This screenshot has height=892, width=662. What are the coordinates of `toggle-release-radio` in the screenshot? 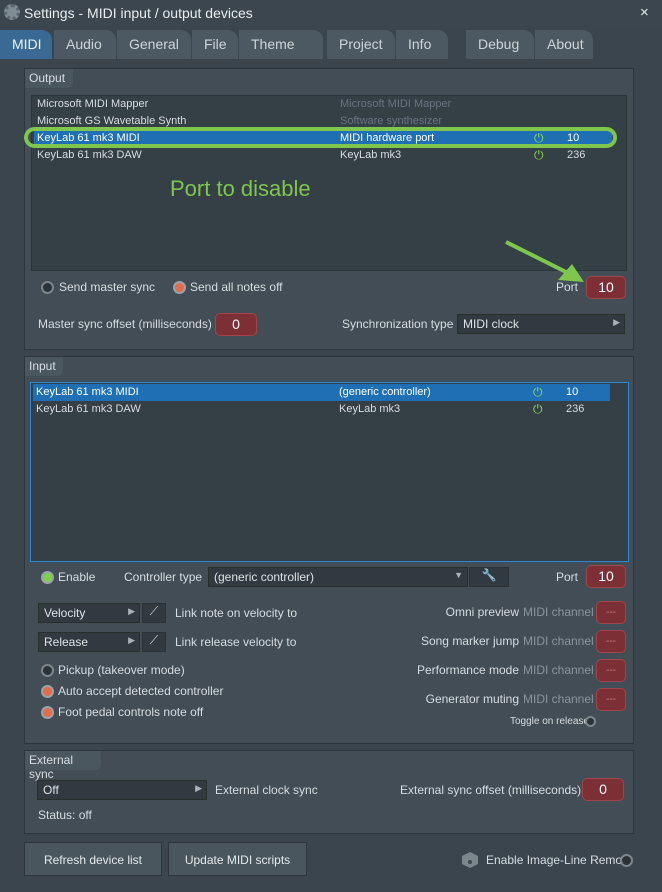 It's located at (590, 721).